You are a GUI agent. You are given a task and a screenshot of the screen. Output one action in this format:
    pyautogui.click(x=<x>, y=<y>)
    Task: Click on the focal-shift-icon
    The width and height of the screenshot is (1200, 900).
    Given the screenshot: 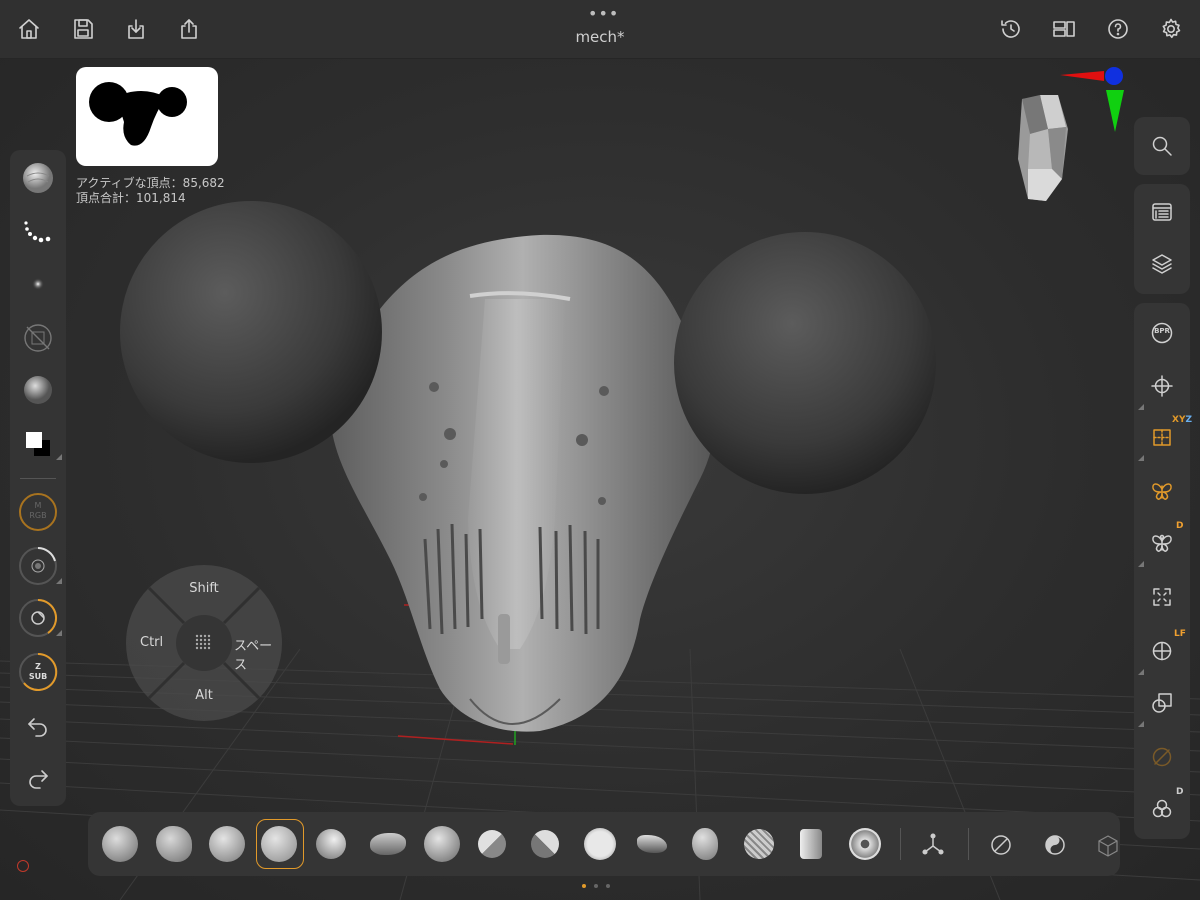 What is the action you would take?
    pyautogui.click(x=38, y=617)
    